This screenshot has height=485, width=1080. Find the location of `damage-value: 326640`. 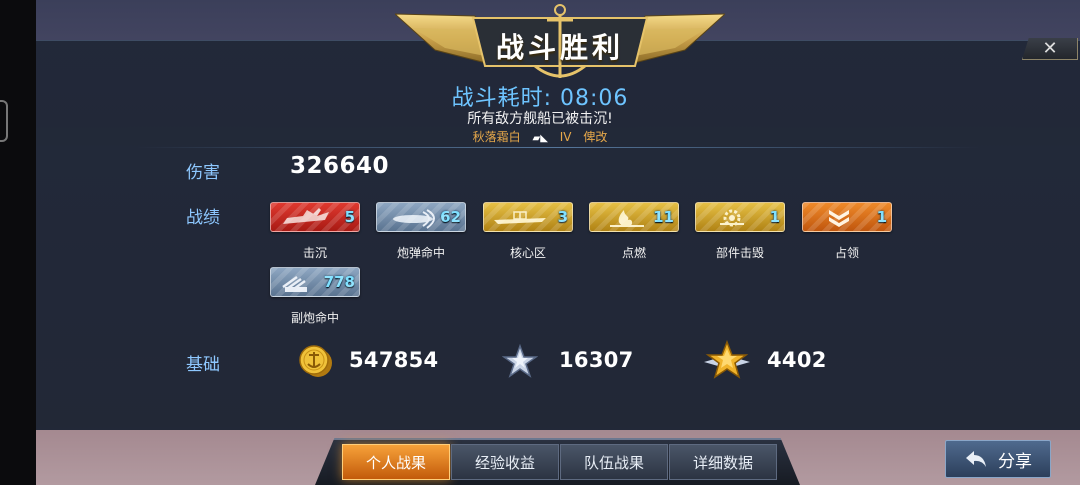

damage-value: 326640 is located at coordinates (340, 166).